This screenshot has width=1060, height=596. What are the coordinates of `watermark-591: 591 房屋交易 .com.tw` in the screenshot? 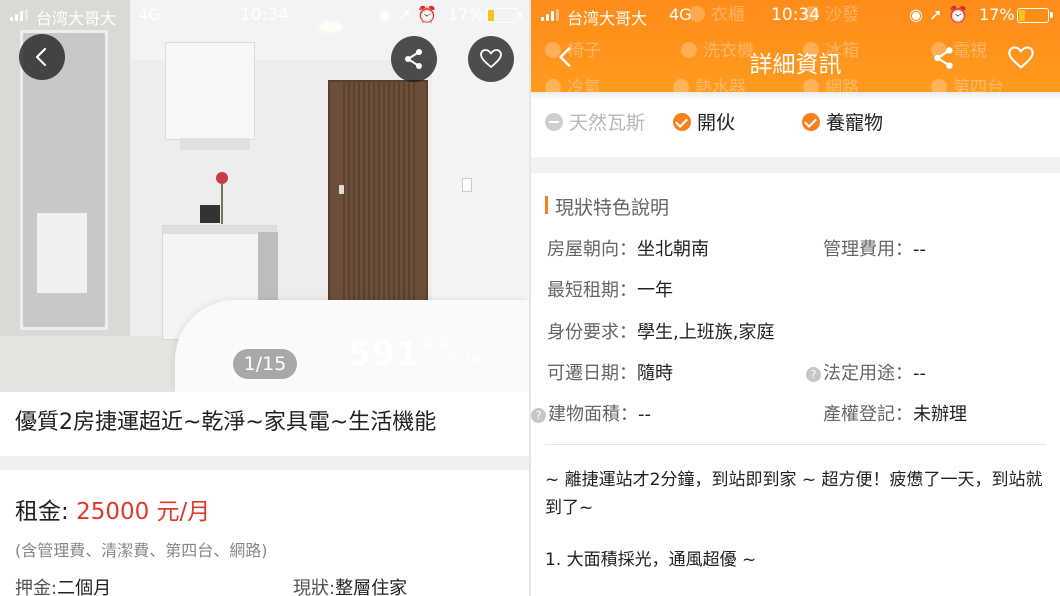 It's located at (433, 354).